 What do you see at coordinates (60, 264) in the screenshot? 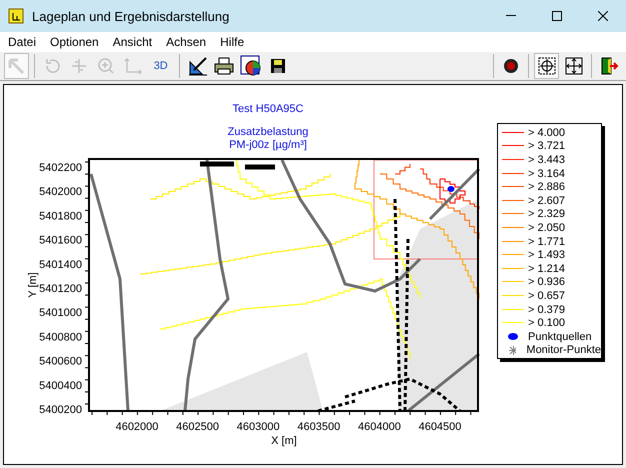
I see `y-tick-label: 5401400` at bounding box center [60, 264].